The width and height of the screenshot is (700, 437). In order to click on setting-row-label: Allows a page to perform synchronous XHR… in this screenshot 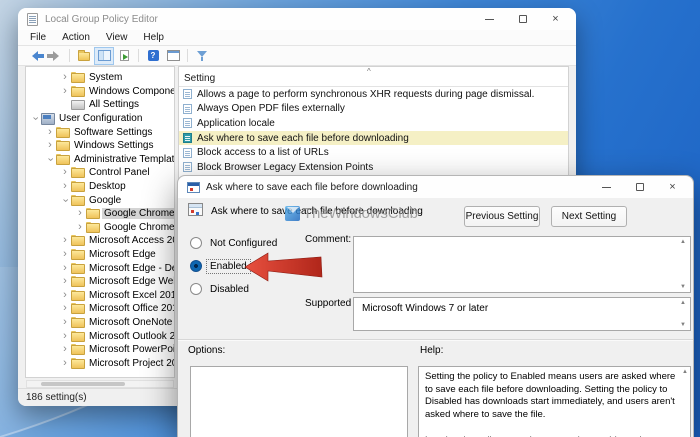, I will do `click(366, 94)`.